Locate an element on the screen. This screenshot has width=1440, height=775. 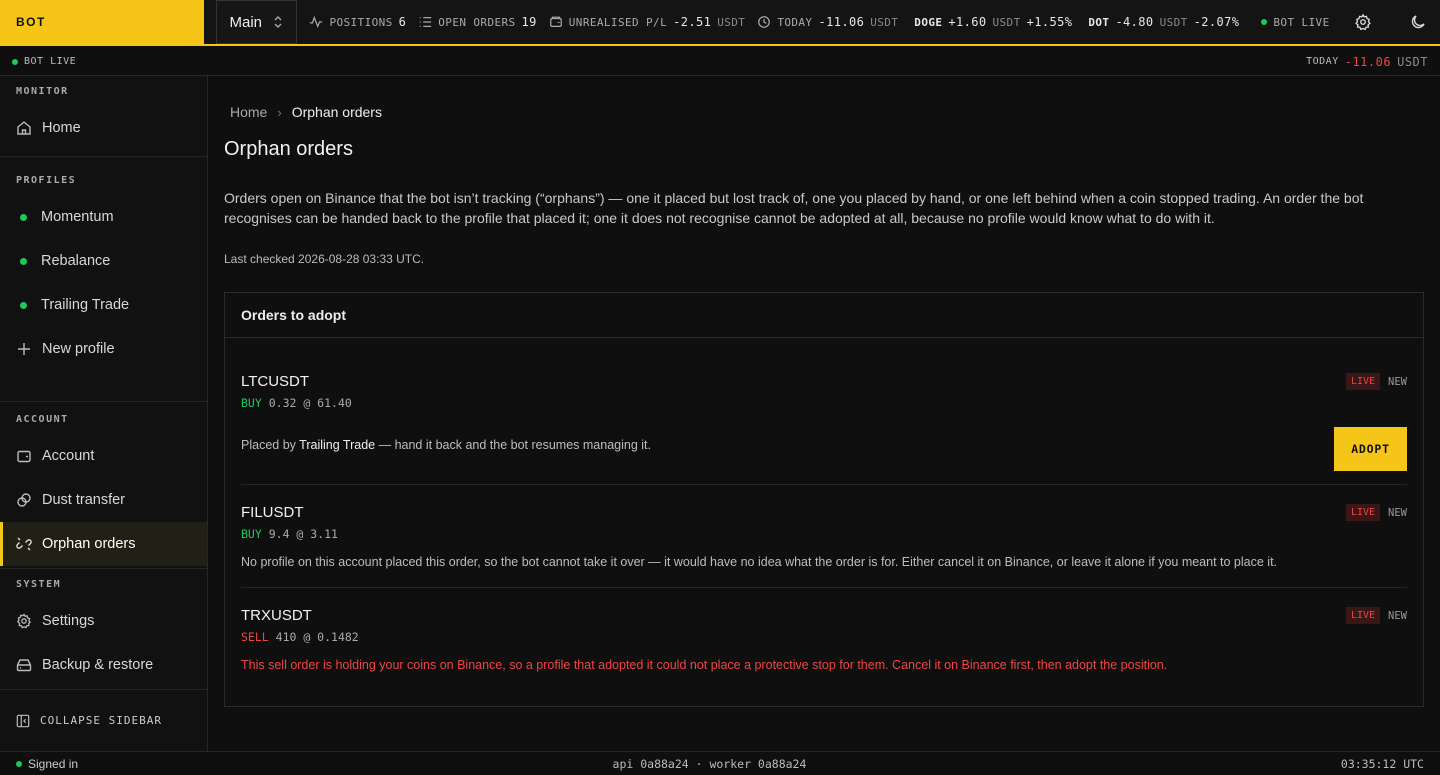
ticker-change: +1.60 is located at coordinates (967, 22).